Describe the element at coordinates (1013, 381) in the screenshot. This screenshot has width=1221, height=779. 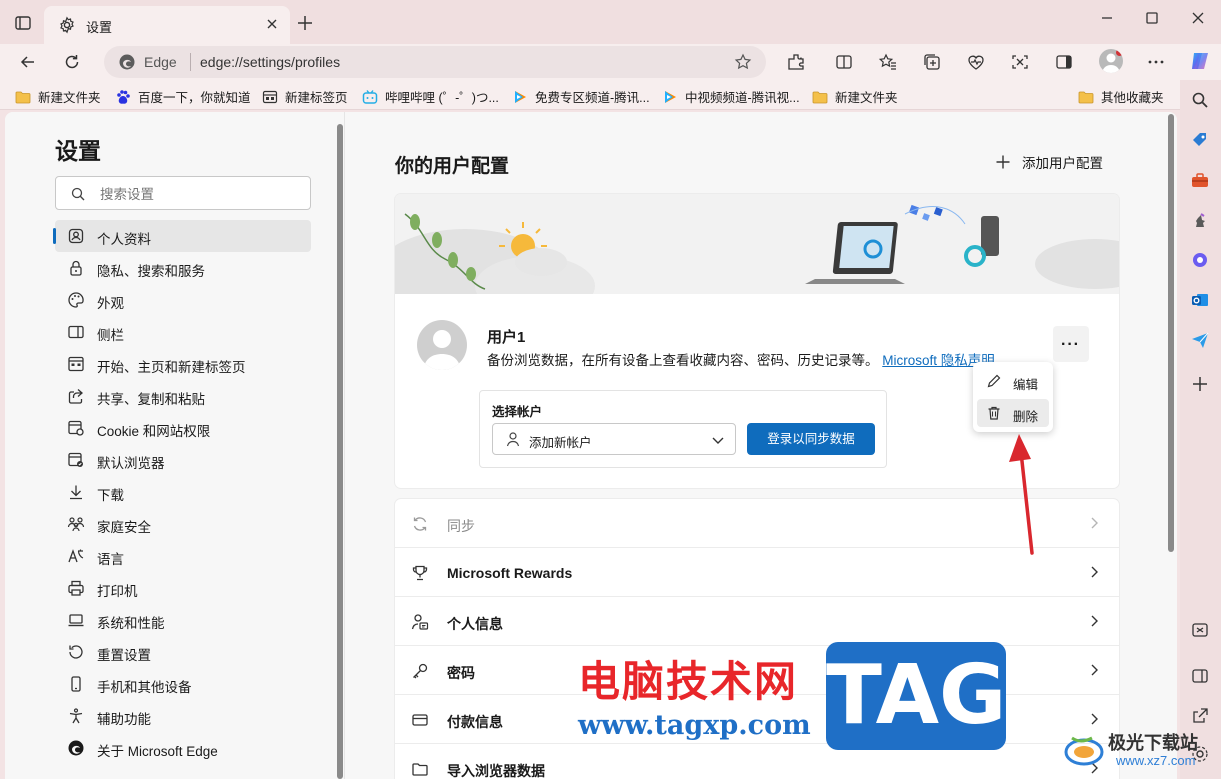
I see `menu-item-edit: 编辑` at that location.